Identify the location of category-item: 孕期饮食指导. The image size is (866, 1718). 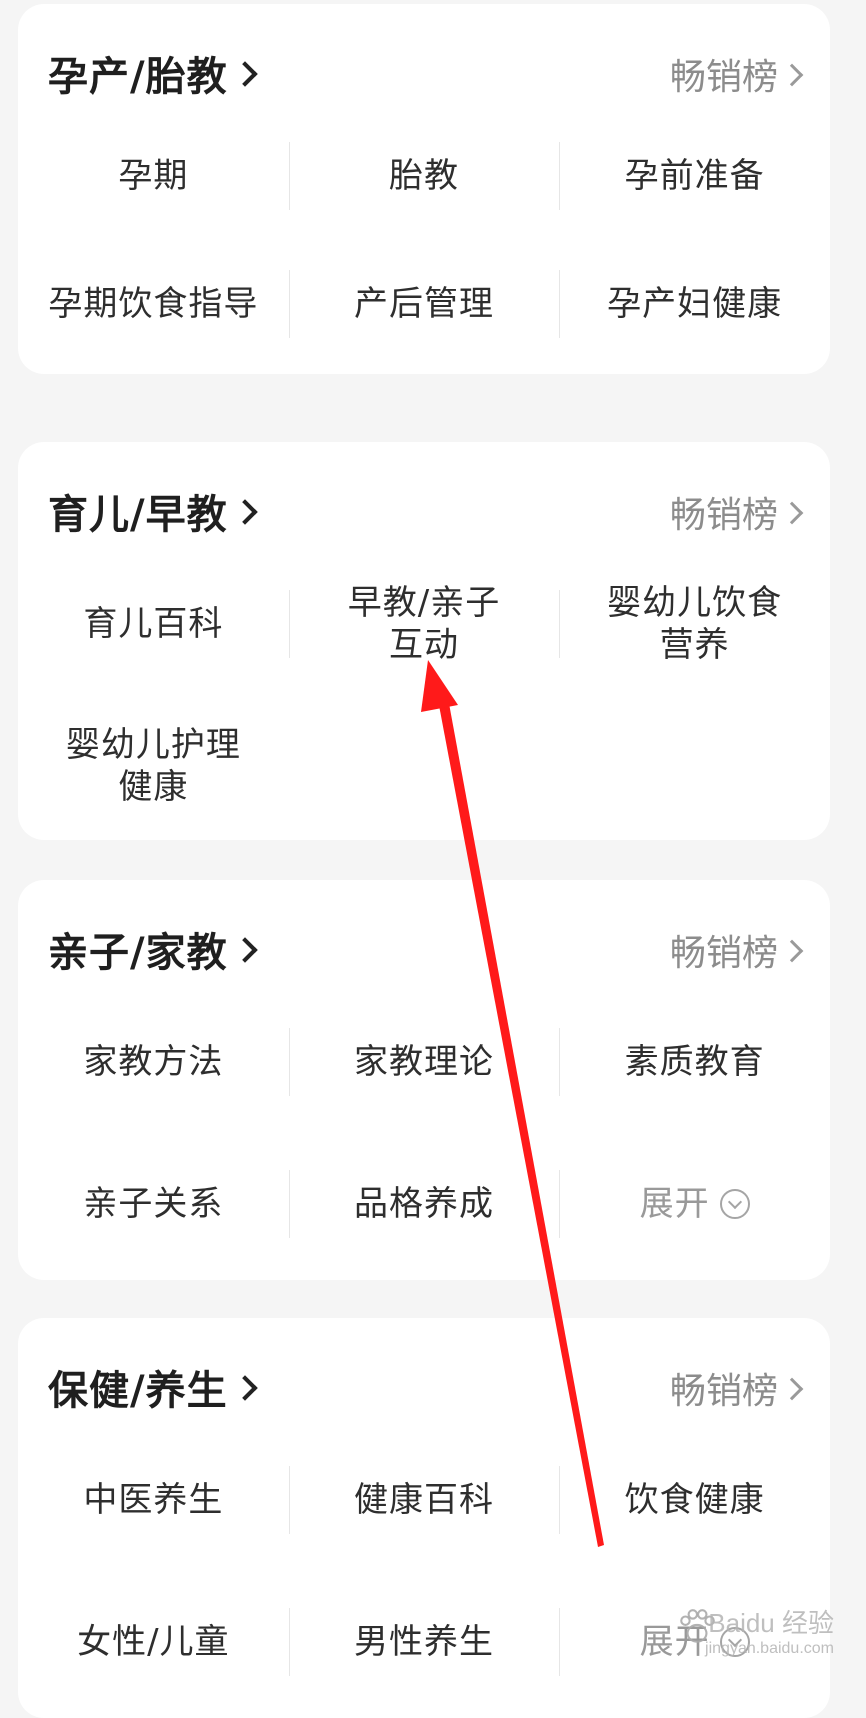
(153, 304).